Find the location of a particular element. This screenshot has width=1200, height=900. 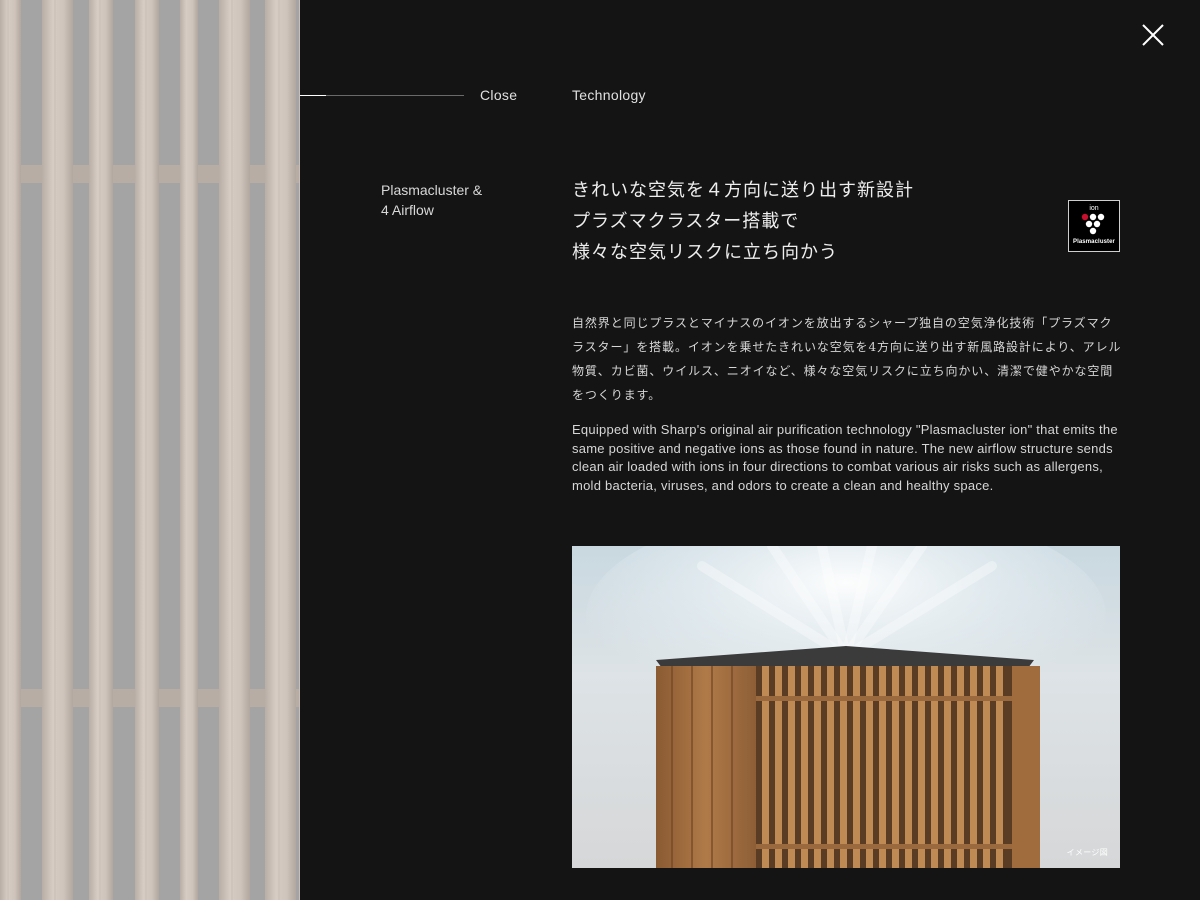

headline-line3: 様々な空気リスクに立ち向かう is located at coordinates (705, 252).